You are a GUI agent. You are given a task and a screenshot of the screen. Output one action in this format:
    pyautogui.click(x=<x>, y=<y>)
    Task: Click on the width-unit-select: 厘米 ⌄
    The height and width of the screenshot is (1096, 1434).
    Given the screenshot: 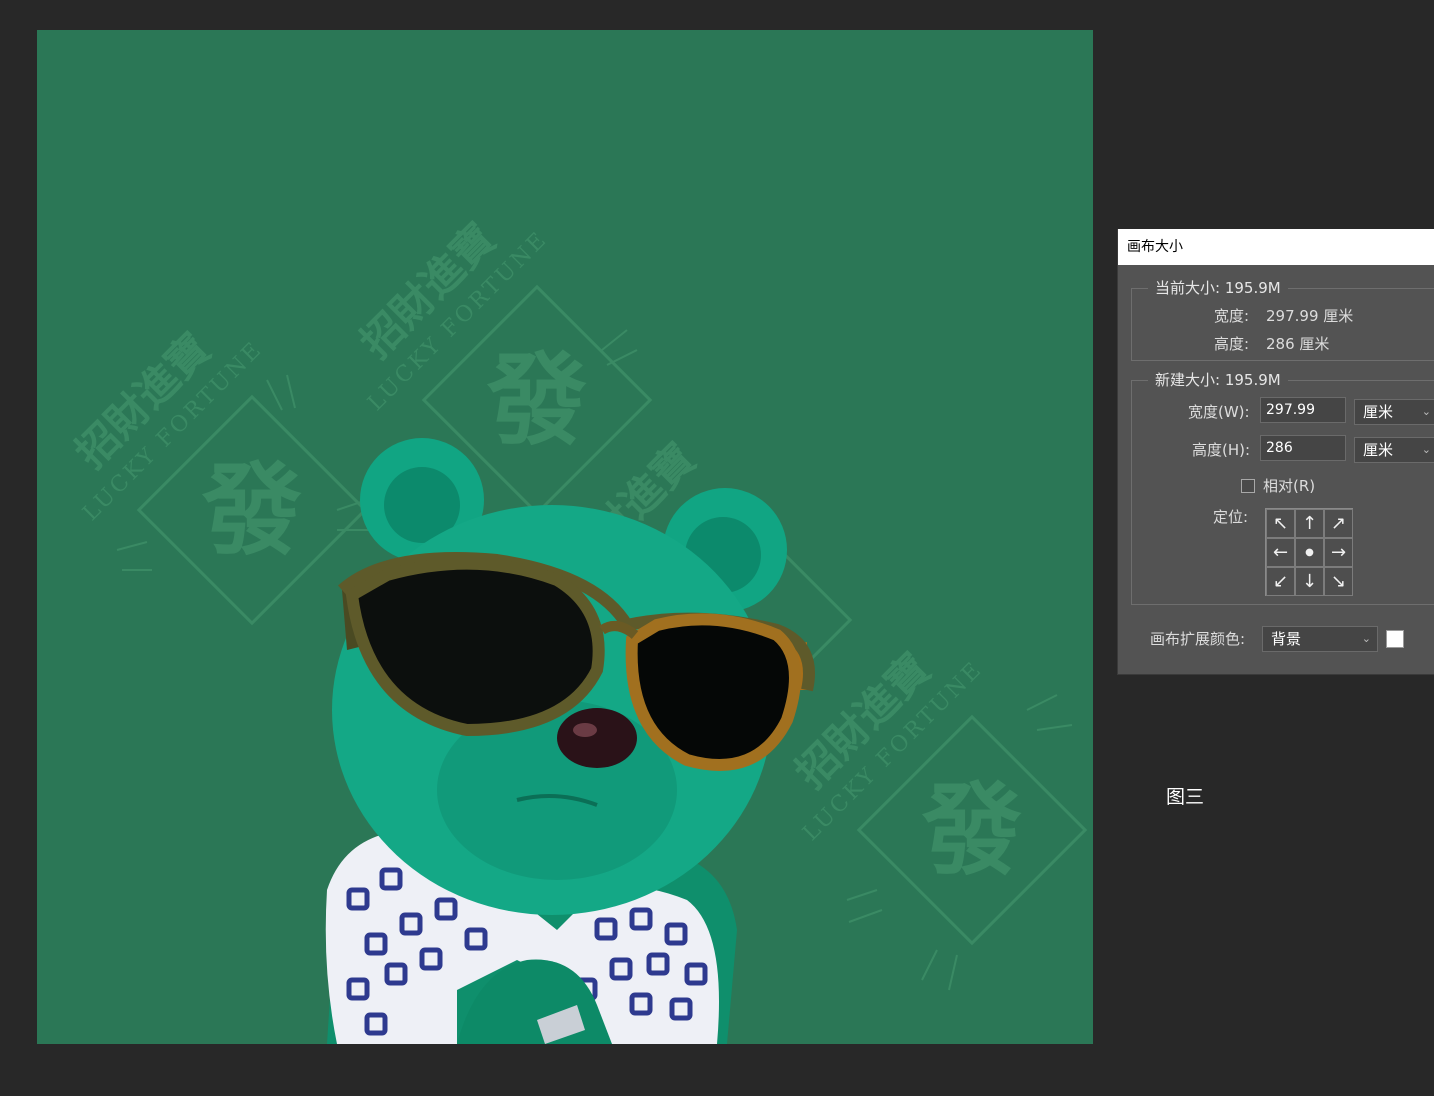 What is the action you would take?
    pyautogui.click(x=1394, y=412)
    